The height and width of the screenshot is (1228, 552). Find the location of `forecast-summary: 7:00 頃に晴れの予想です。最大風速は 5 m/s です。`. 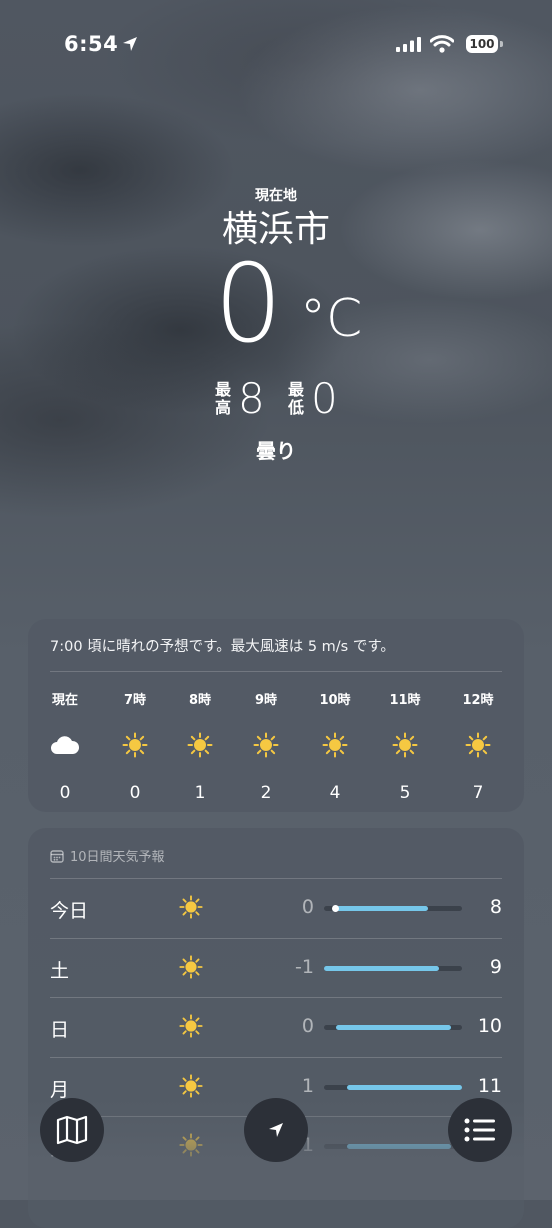

forecast-summary: 7:00 頃に晴れの予想です。最大風速は 5 m/s です。 is located at coordinates (222, 647).